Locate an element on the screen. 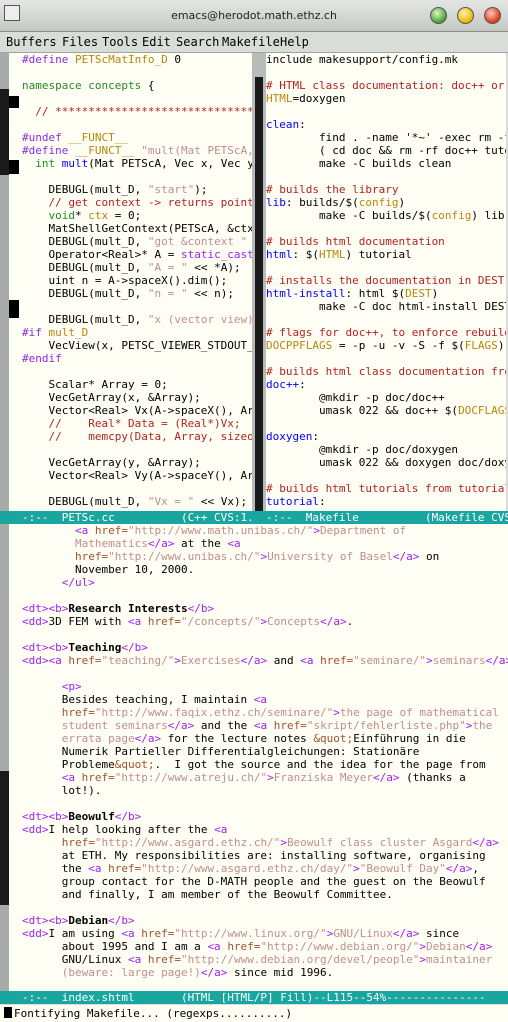  code-token: << n); is located at coordinates (210, 293).